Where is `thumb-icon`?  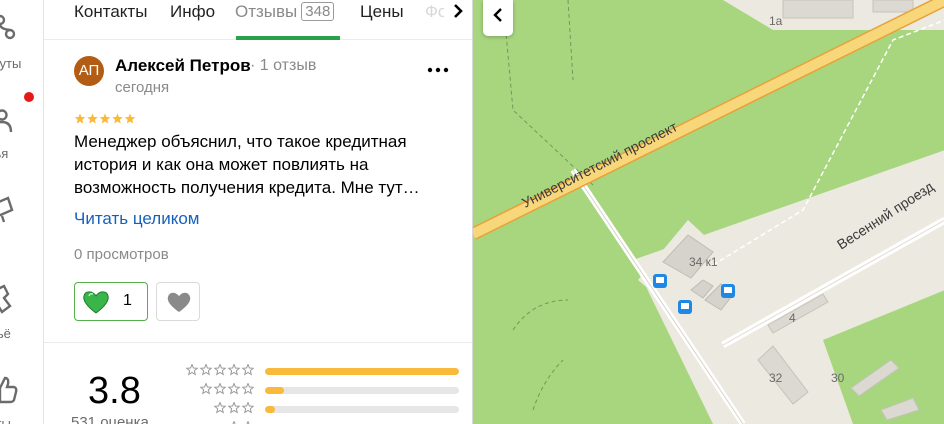
thumb-icon is located at coordinates (9, 390).